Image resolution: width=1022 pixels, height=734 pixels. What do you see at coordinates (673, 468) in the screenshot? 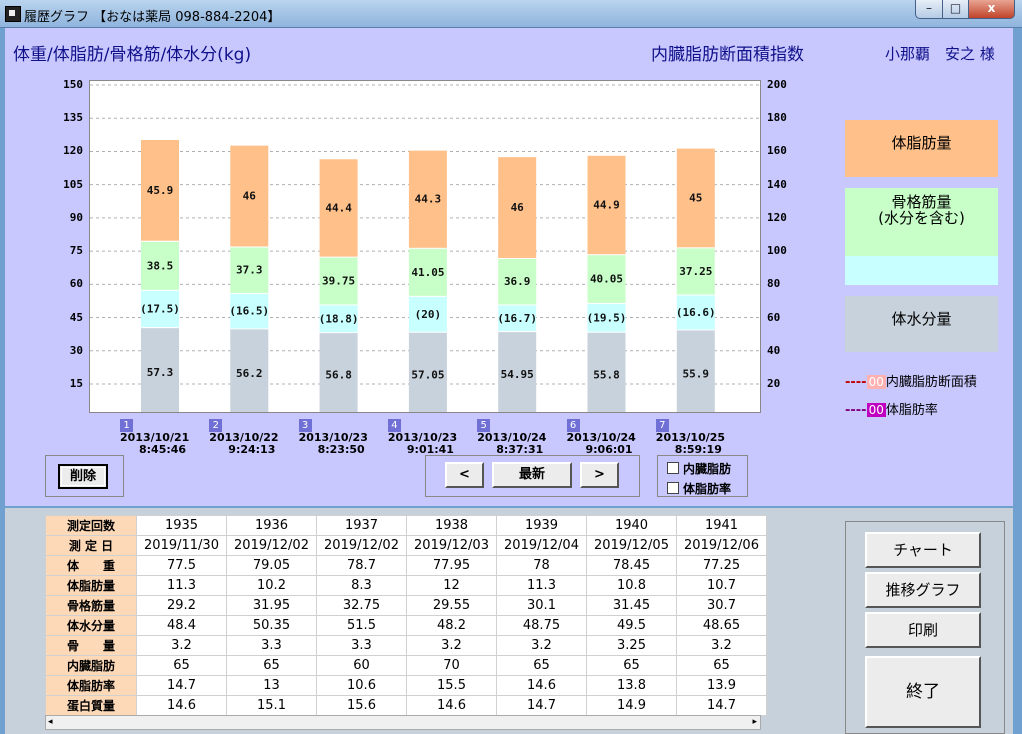
I see `visceral-checkbox-box` at bounding box center [673, 468].